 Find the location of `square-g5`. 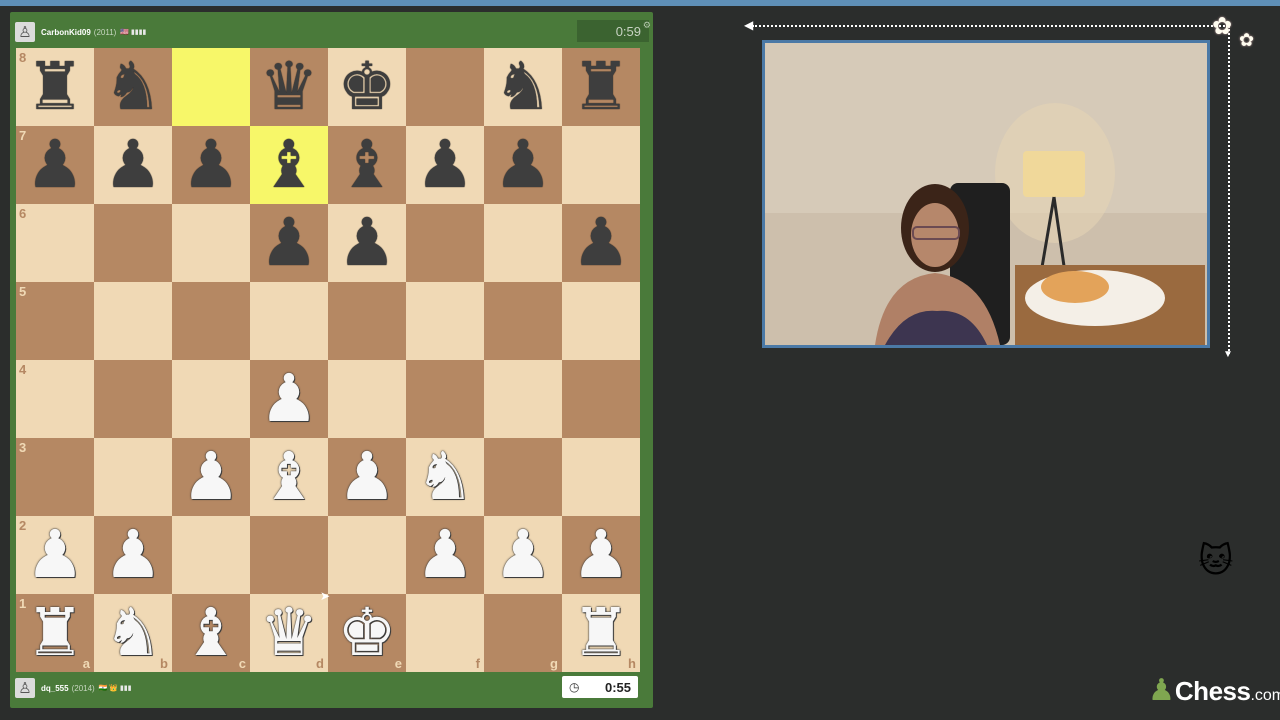

square-g5 is located at coordinates (523, 321).